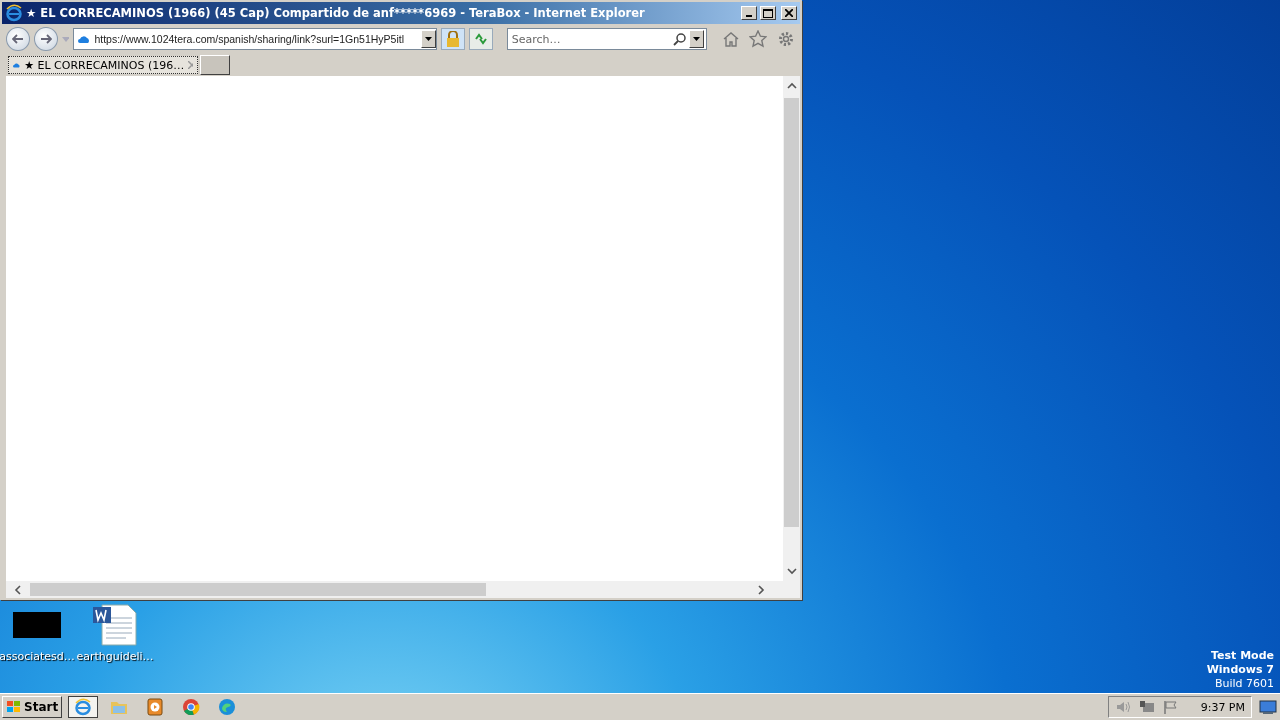  I want to click on maximize-icon, so click(768, 13).